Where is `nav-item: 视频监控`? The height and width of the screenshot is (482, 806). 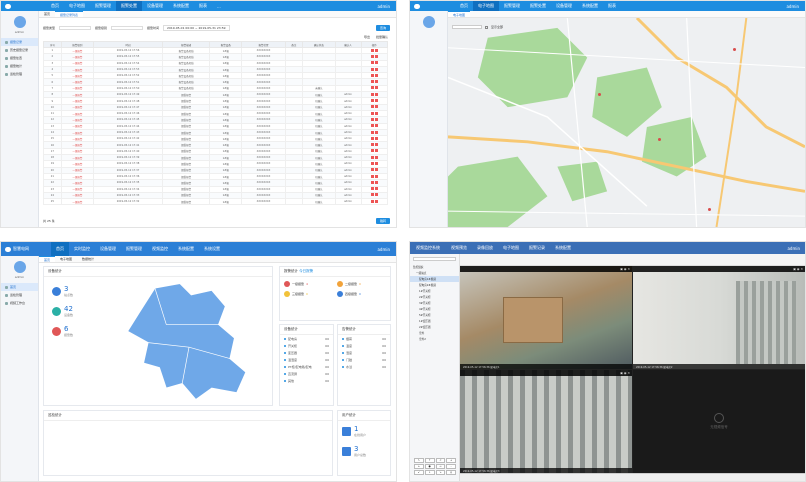
nav-item: 视频监控 is located at coordinates (160, 249).